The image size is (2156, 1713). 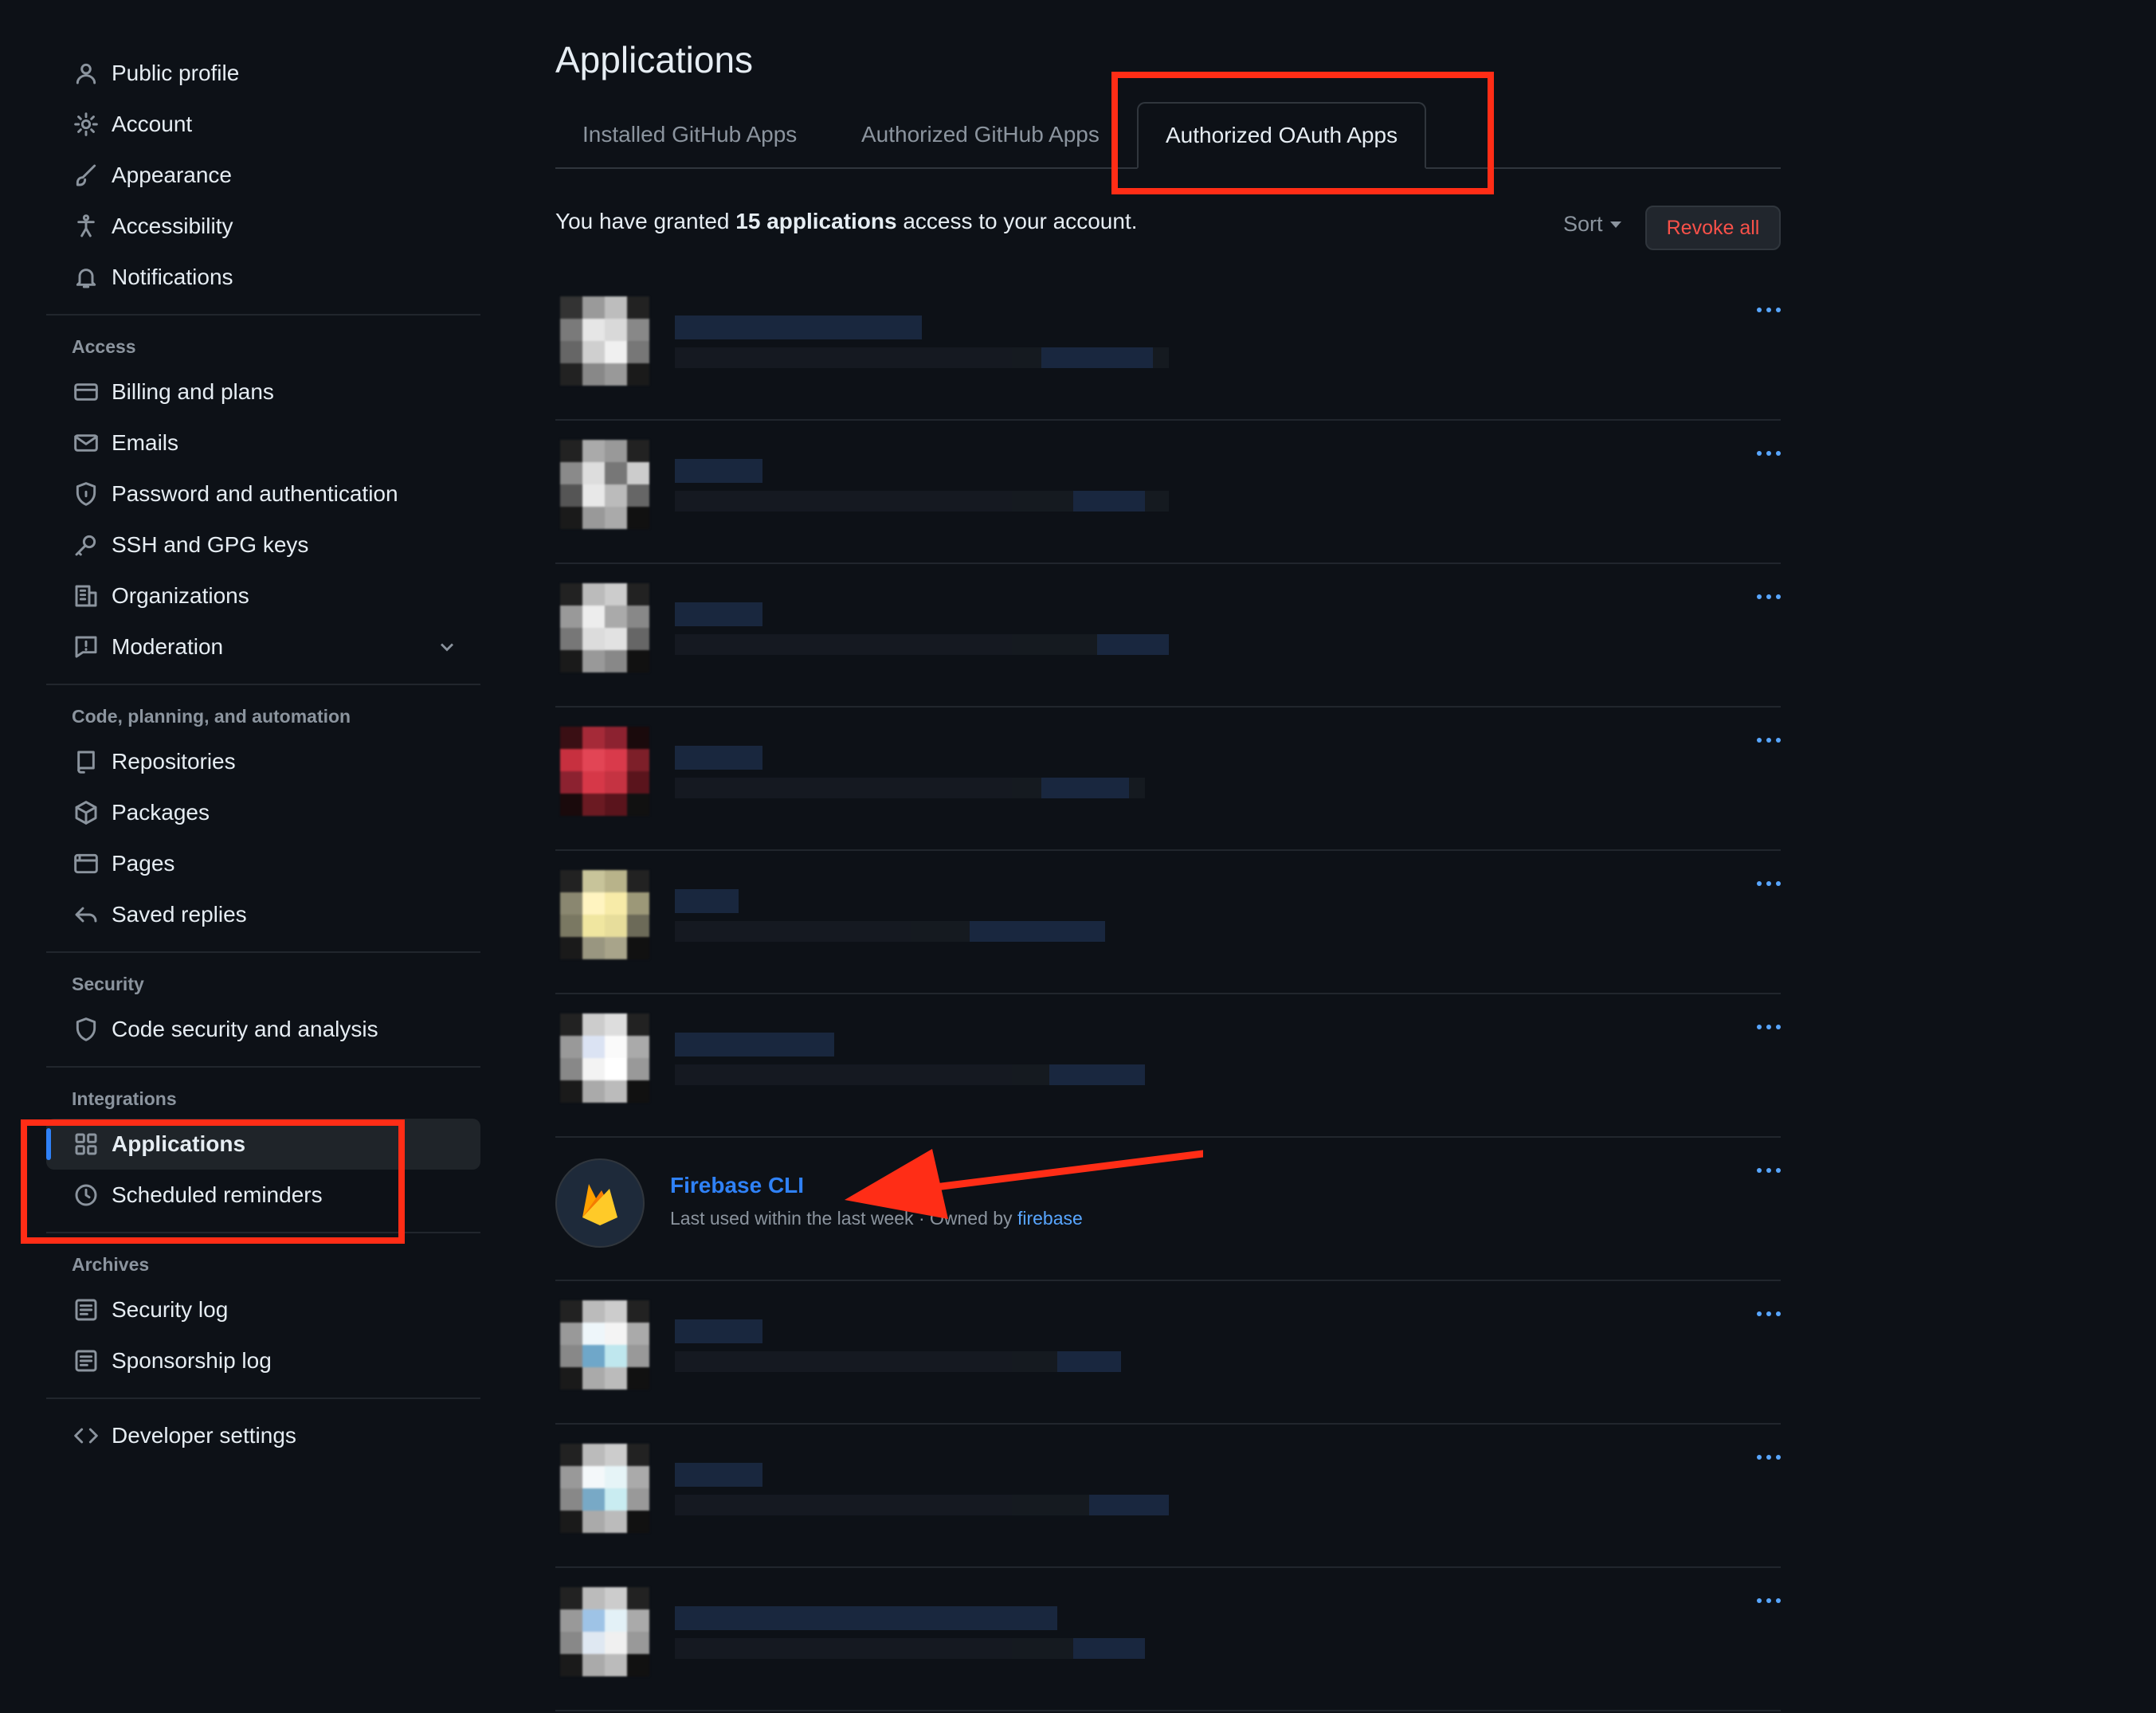 I want to click on sidebar-item-pages: Pages, so click(x=263, y=863).